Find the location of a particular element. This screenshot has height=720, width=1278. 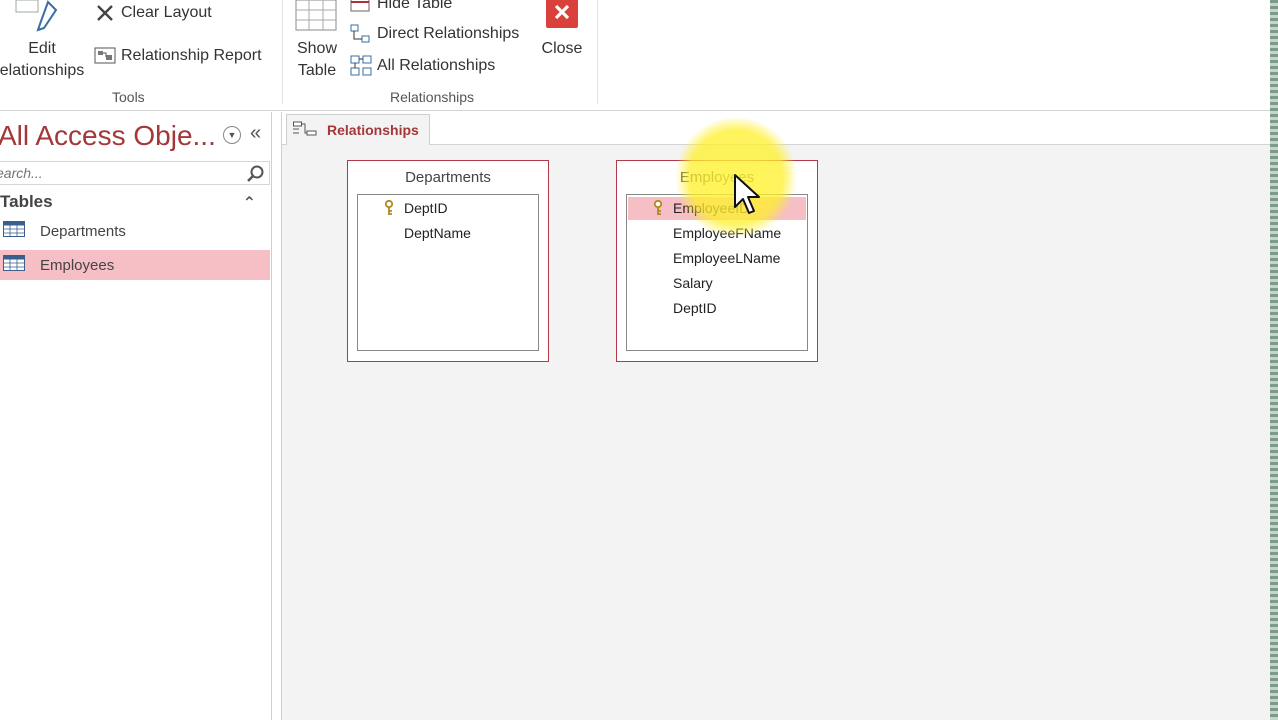

search-icon is located at coordinates (255, 176).